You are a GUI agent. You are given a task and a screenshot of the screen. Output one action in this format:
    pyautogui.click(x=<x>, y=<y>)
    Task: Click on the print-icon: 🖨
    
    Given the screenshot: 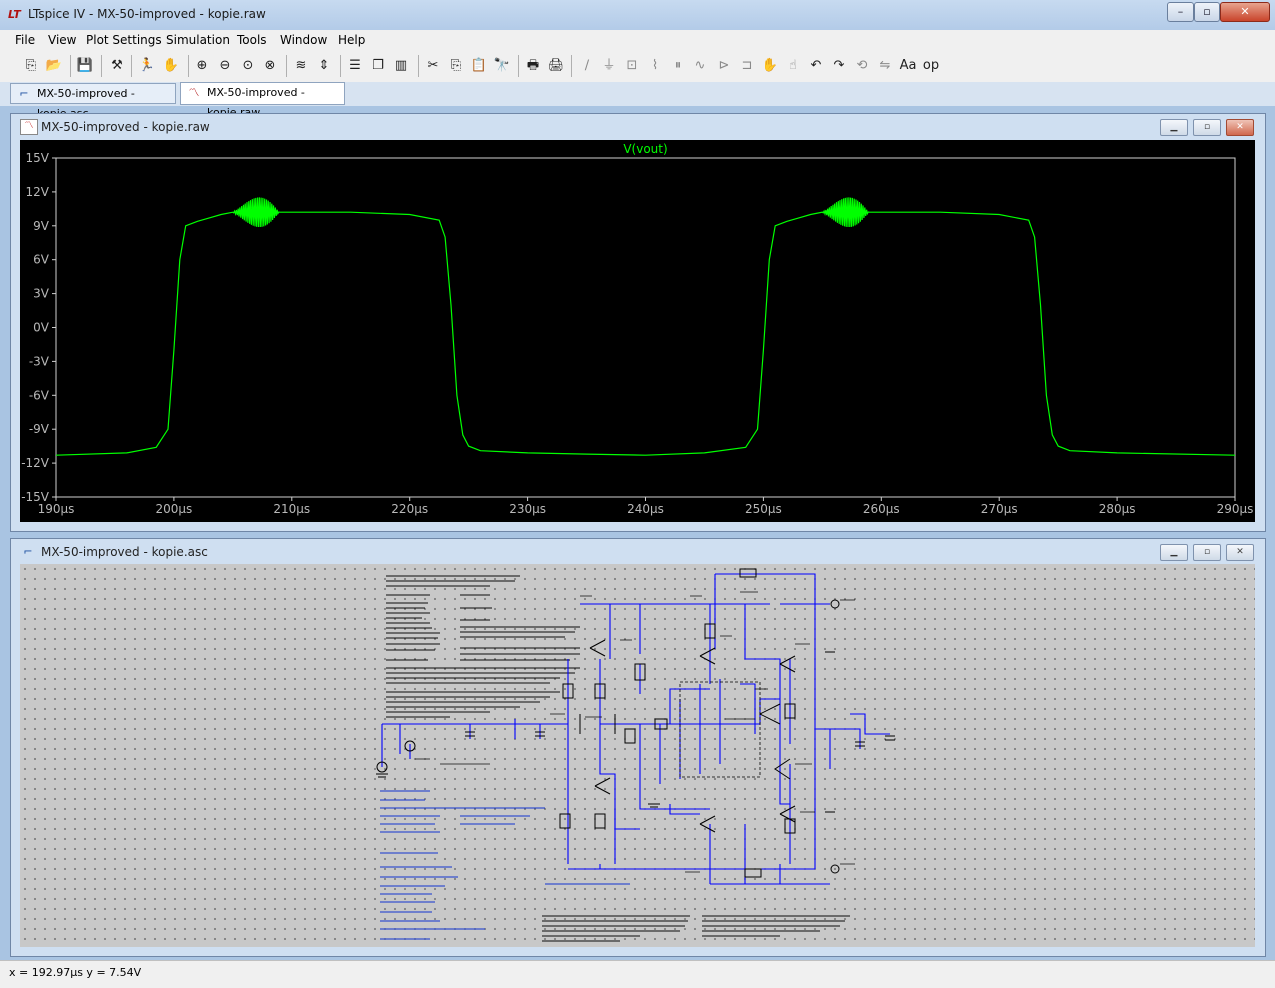 What is the action you would take?
    pyautogui.click(x=556, y=66)
    